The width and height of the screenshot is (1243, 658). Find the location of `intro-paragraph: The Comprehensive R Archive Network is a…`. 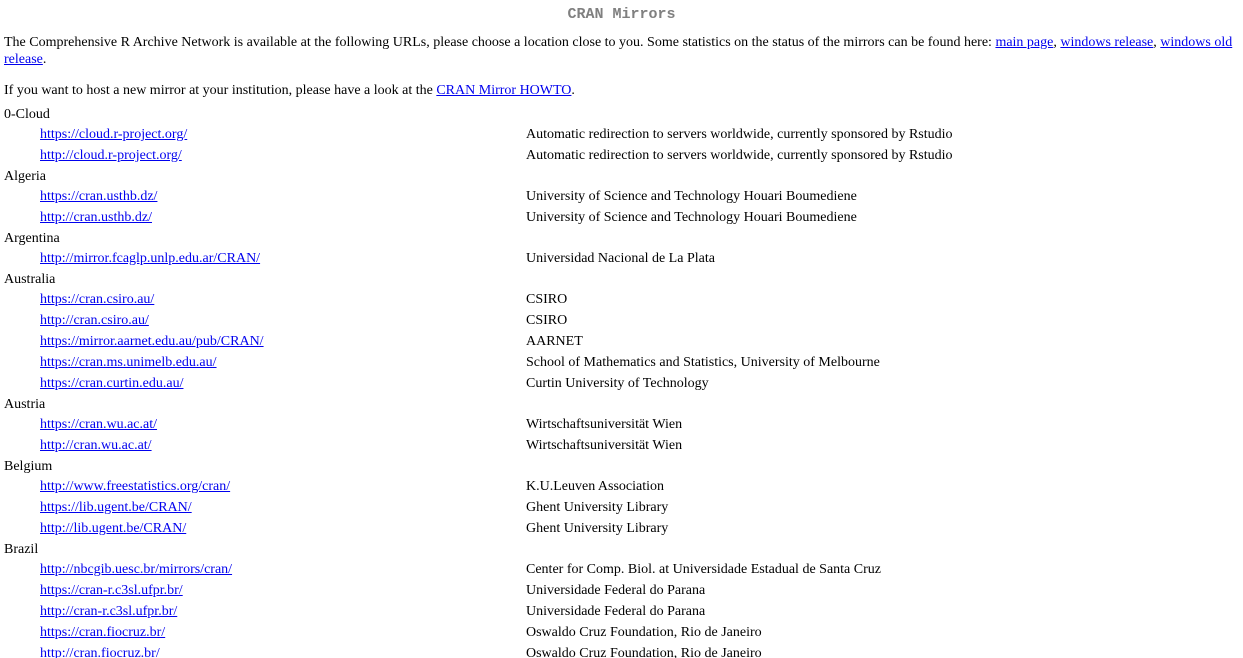

intro-paragraph: The Comprehensive R Archive Network is a… is located at coordinates (621, 51).